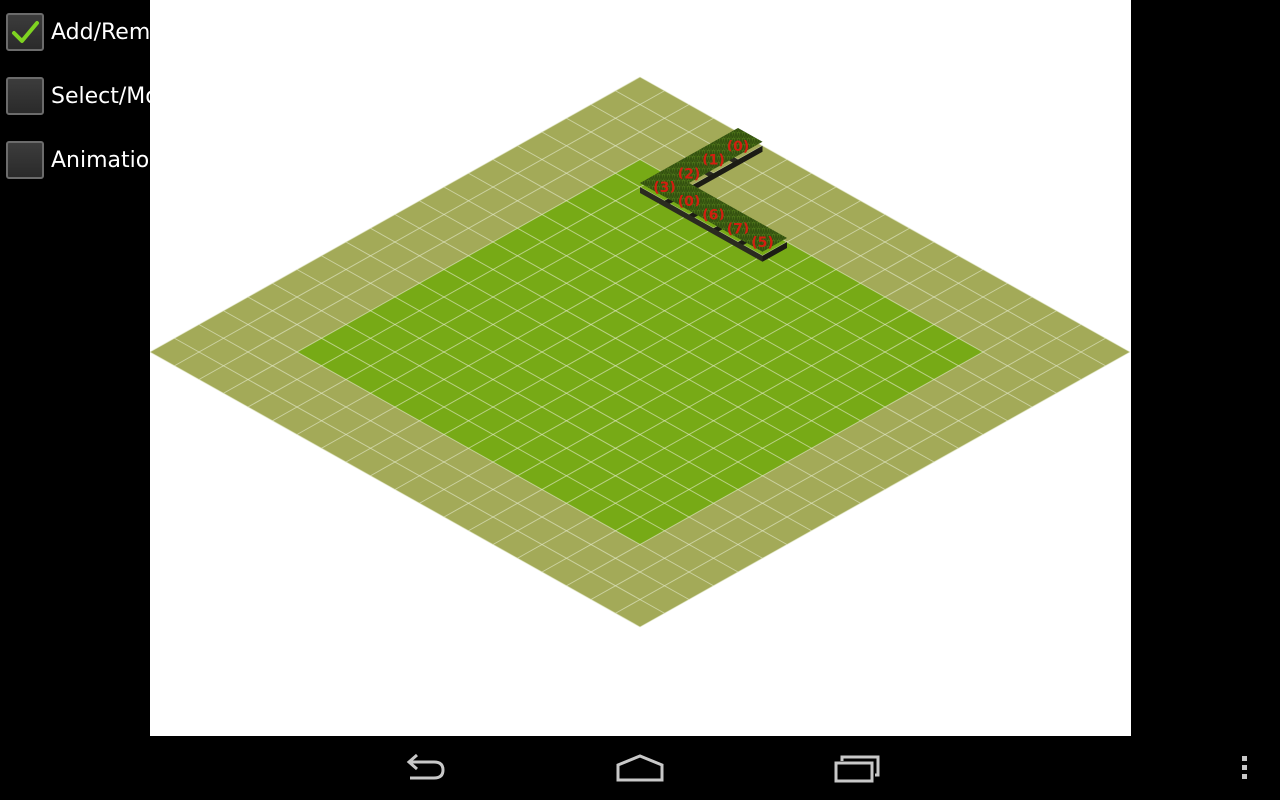 This screenshot has width=1280, height=800. I want to click on tile-label: (5), so click(762, 243).